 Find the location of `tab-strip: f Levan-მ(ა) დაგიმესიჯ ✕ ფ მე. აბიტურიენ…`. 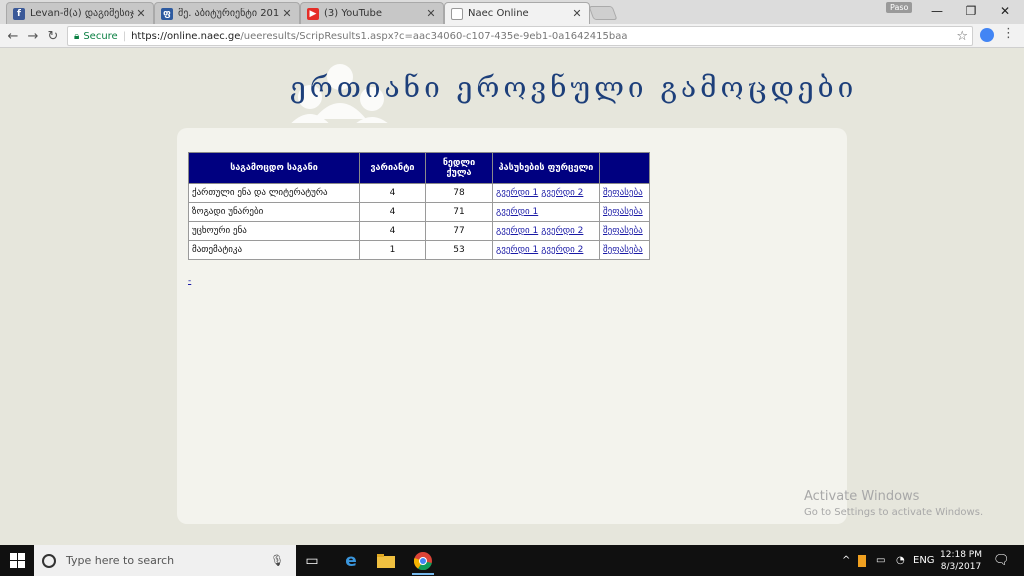

tab-strip: f Levan-მ(ა) დაგიმესიჯ ✕ ფ მე. აბიტურიენ… is located at coordinates (512, 12).